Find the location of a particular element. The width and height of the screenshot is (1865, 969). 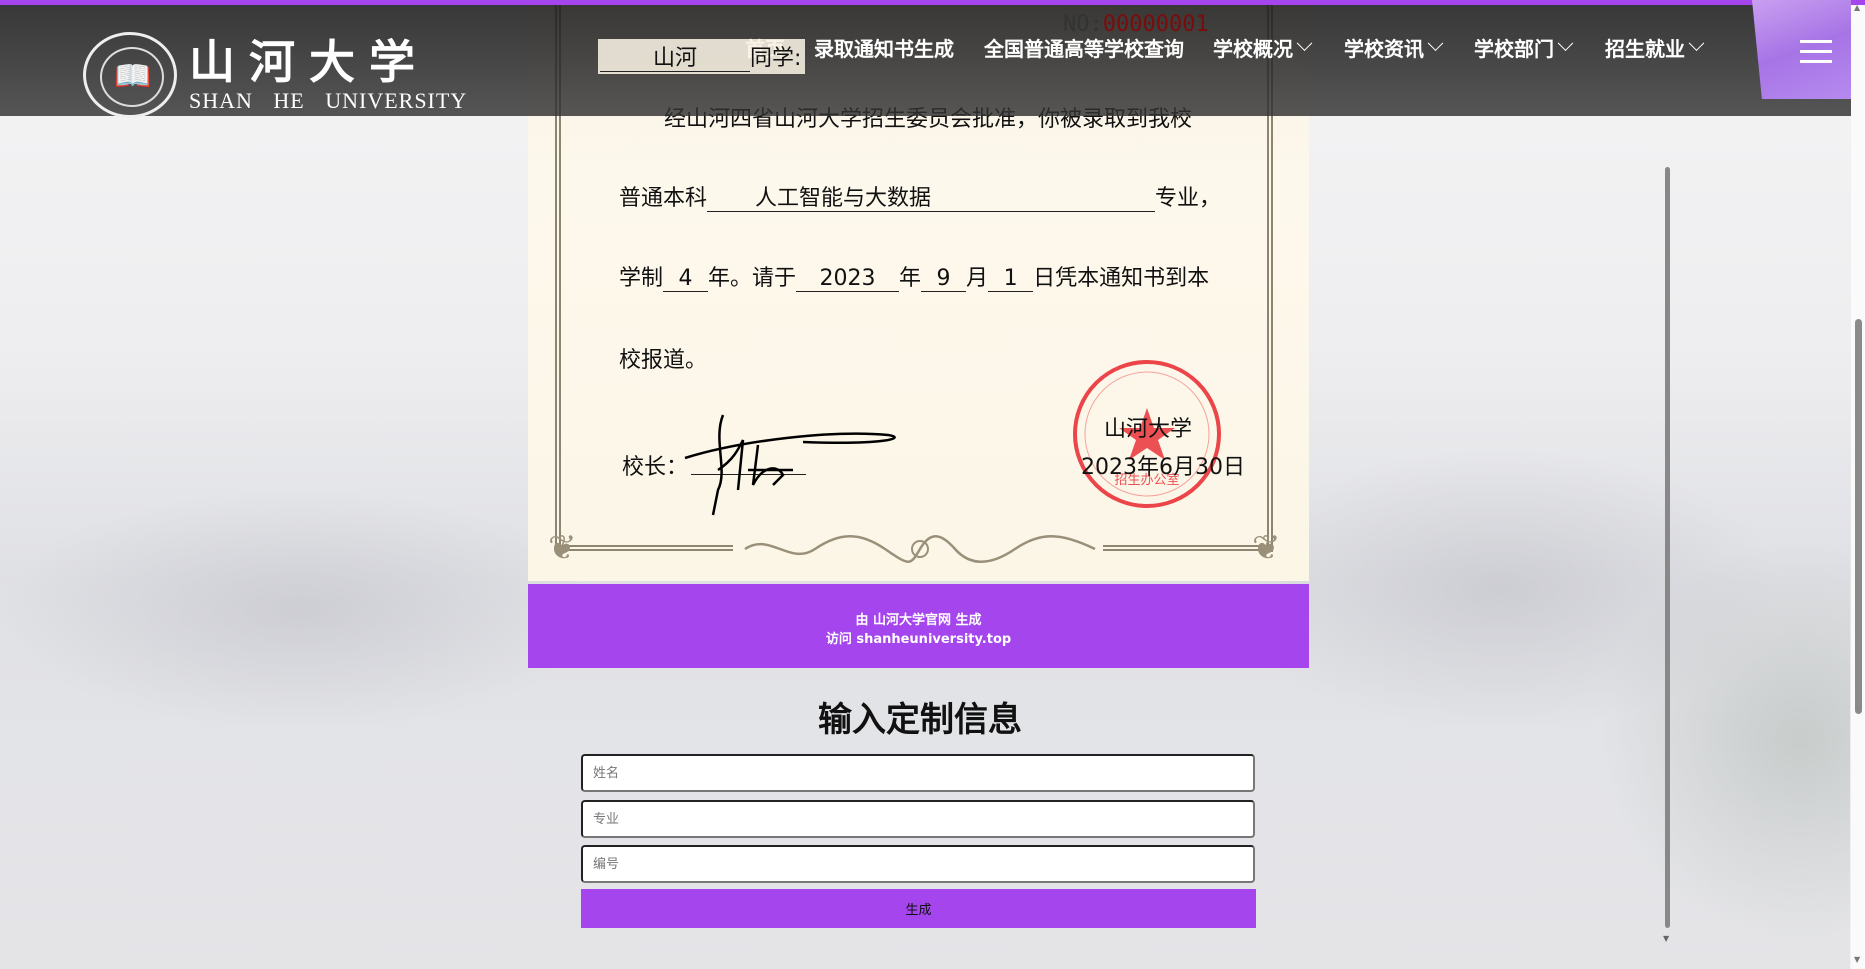

schedule-line: 学制 4 年。请于 2023 年 9 月 1 日凭本通知书到本 is located at coordinates (914, 276).